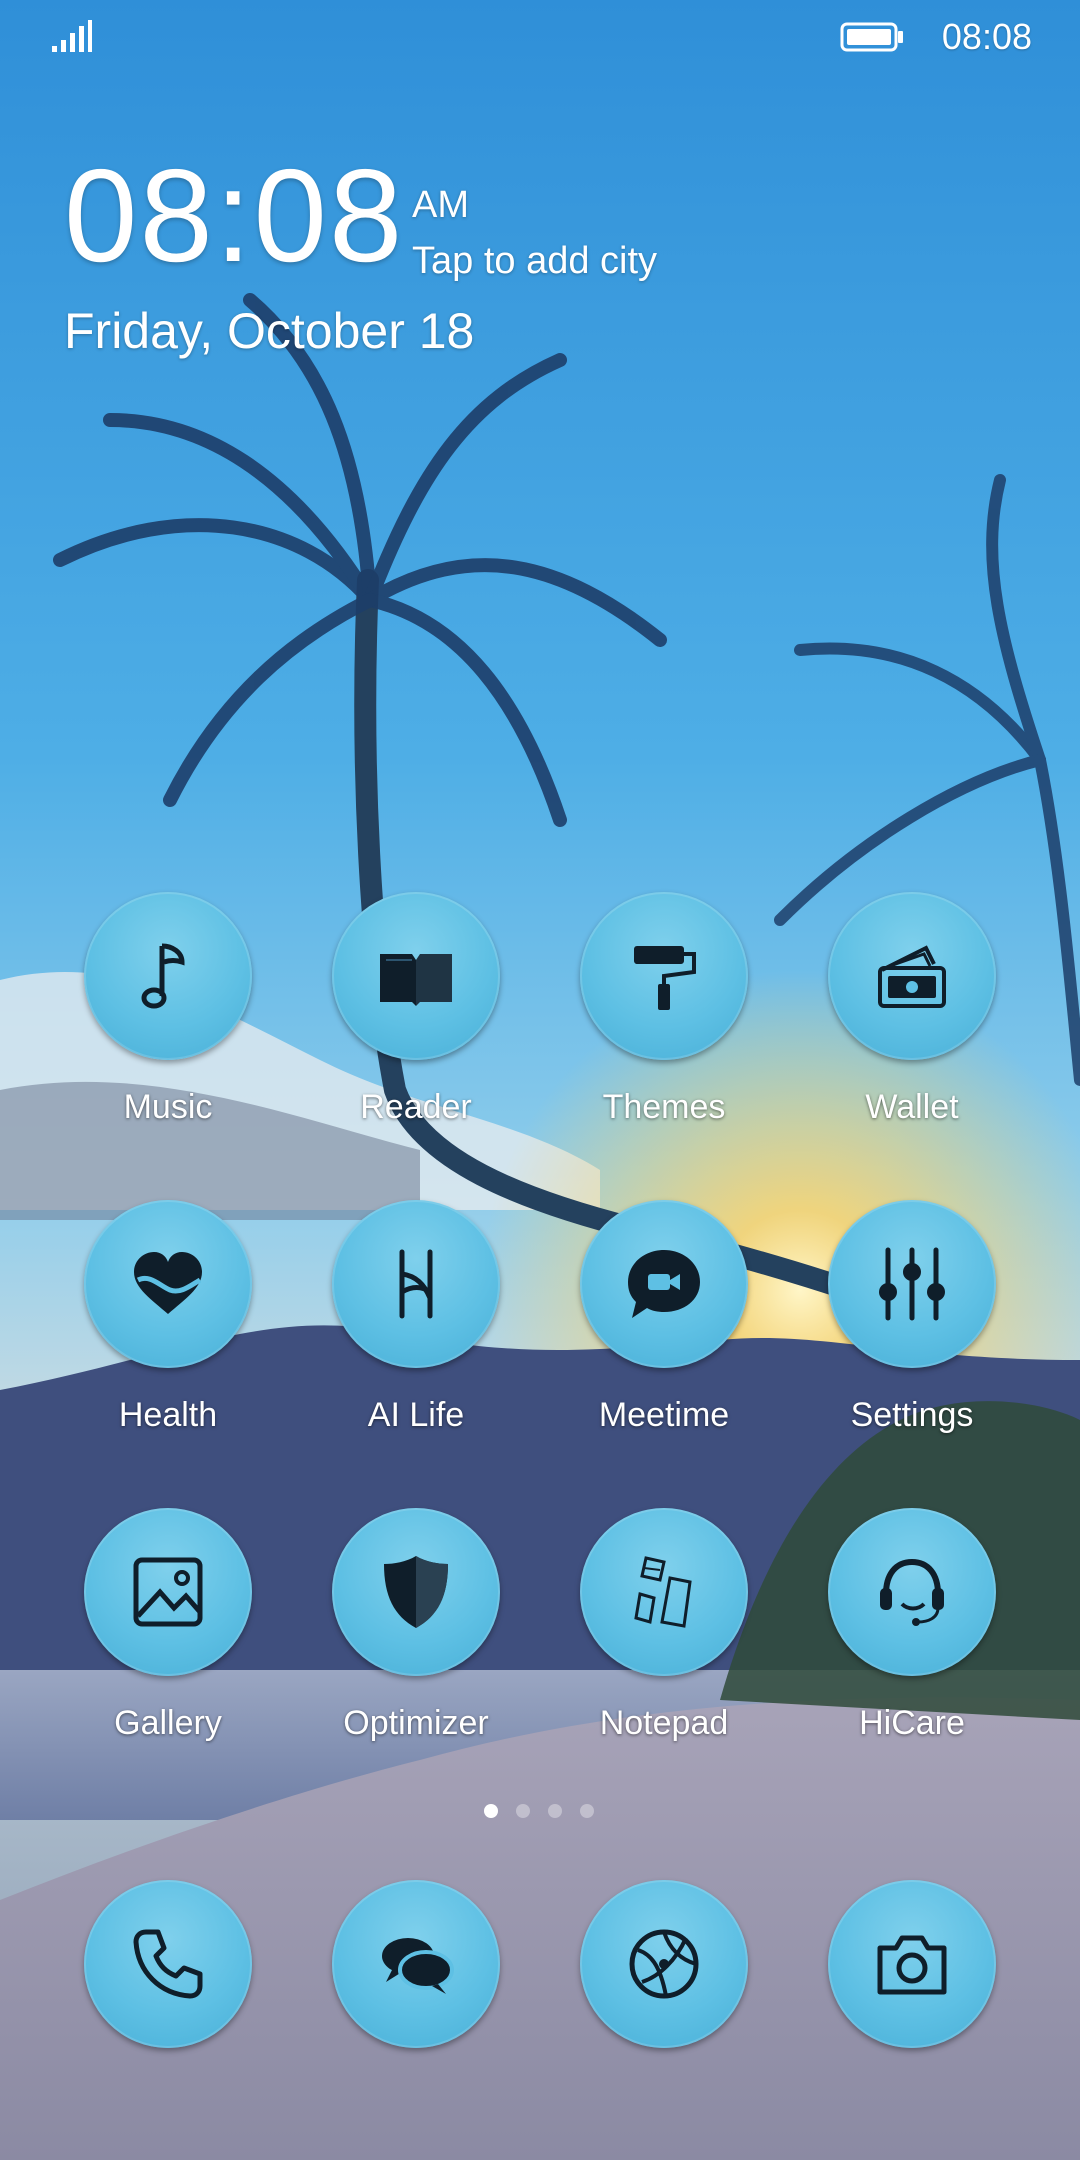 The image size is (1080, 2160). What do you see at coordinates (912, 1723) in the screenshot?
I see `app-label: HiCare` at bounding box center [912, 1723].